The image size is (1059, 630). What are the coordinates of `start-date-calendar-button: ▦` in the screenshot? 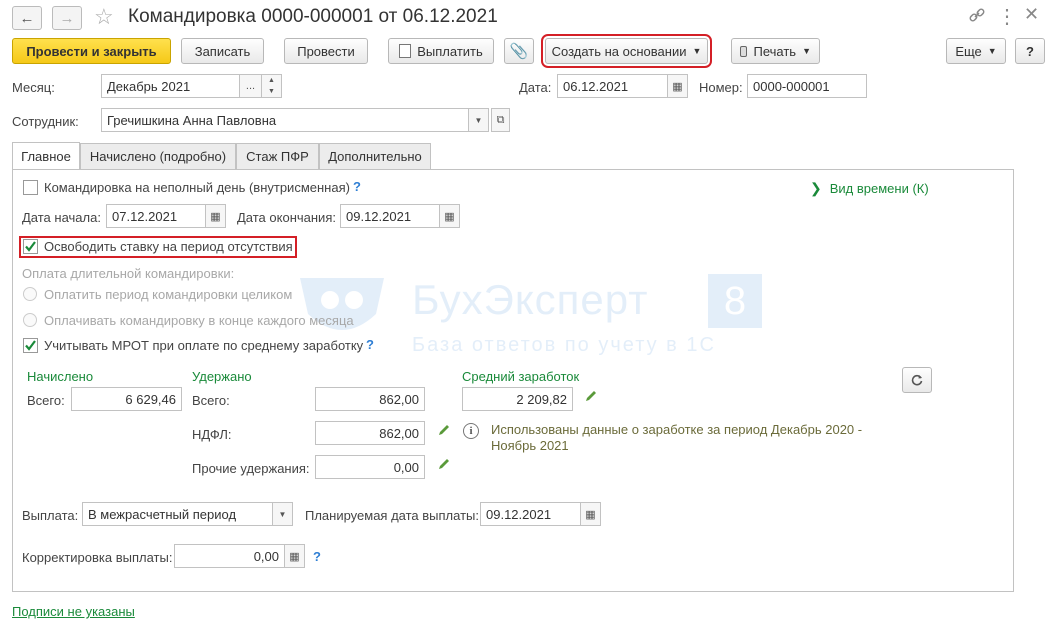 It's located at (216, 216).